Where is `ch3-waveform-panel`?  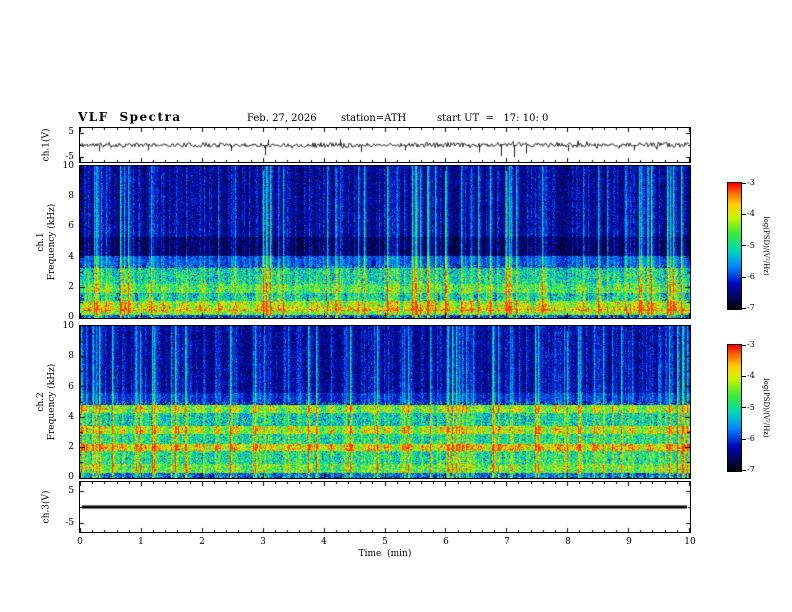
ch3-waveform-panel is located at coordinates (385, 507).